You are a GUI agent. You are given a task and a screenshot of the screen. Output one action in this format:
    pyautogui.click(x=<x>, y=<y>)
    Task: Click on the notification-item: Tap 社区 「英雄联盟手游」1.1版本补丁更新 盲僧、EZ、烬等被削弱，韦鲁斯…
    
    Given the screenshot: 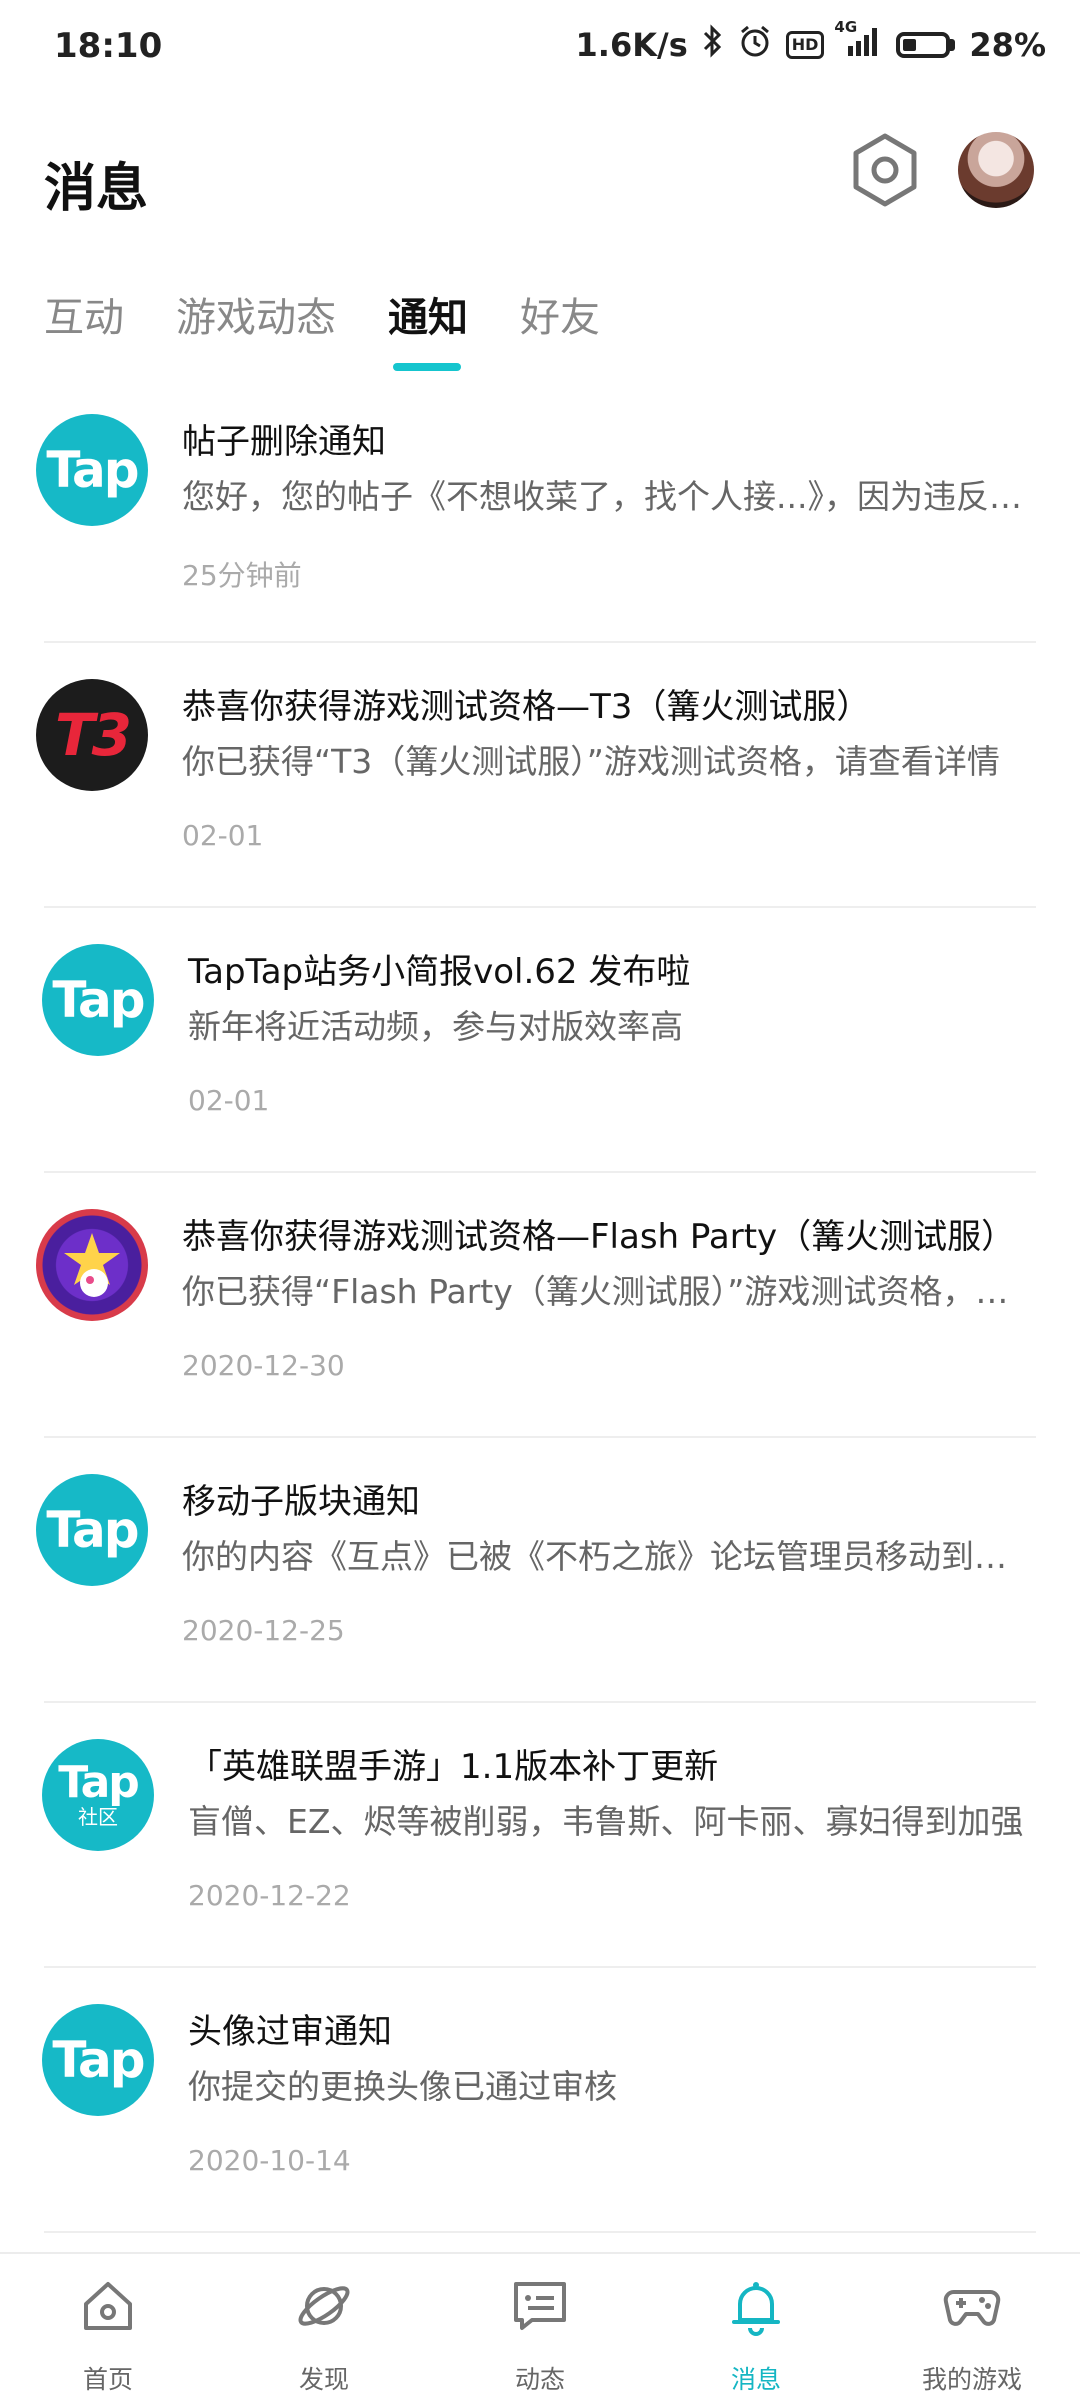 What is the action you would take?
    pyautogui.click(x=540, y=1835)
    